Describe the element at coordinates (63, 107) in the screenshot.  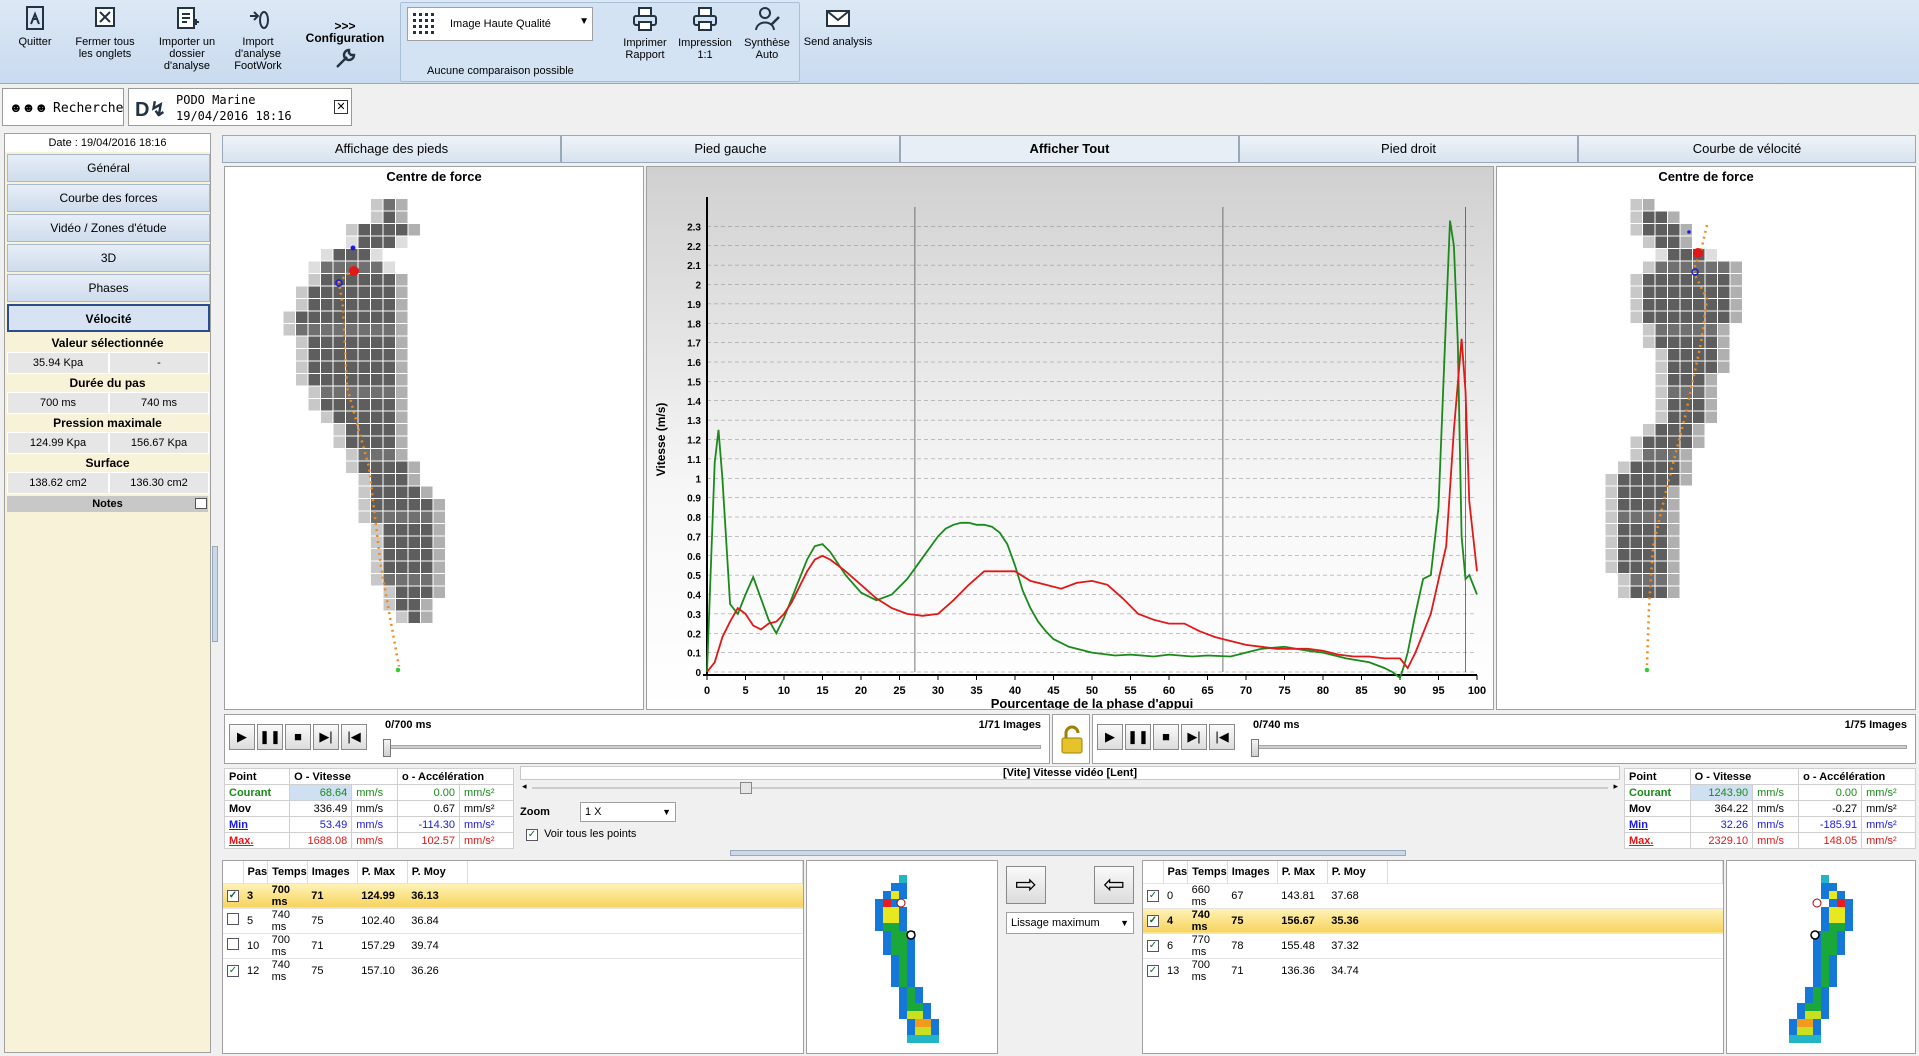
I see `tab-search: ☻☻☻ Recherche` at that location.